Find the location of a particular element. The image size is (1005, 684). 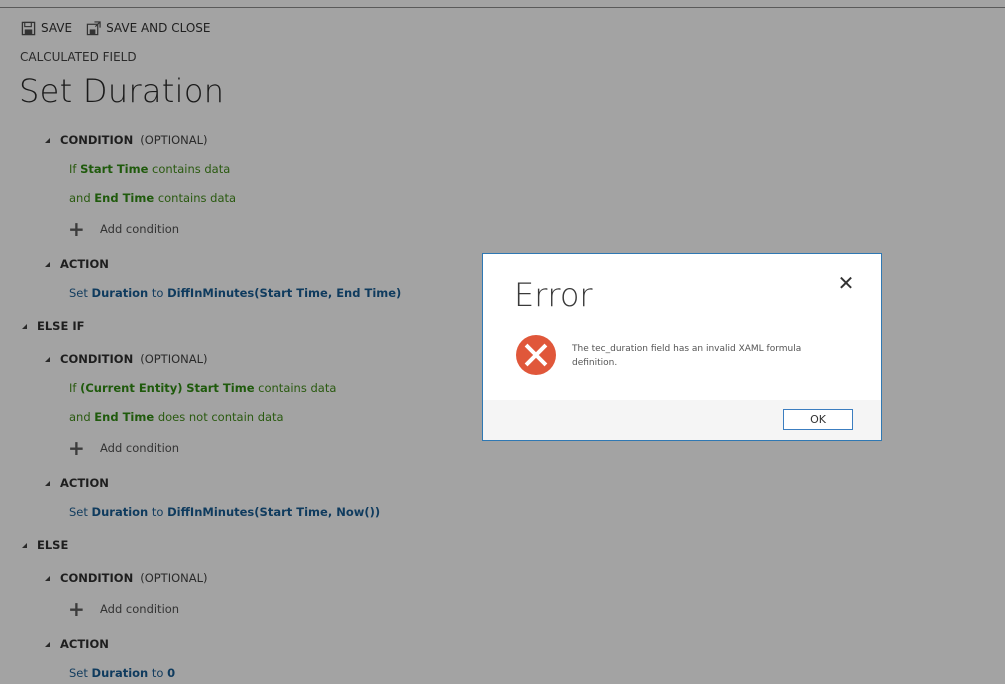

condition-entity: (Current Entity) is located at coordinates (131, 388).